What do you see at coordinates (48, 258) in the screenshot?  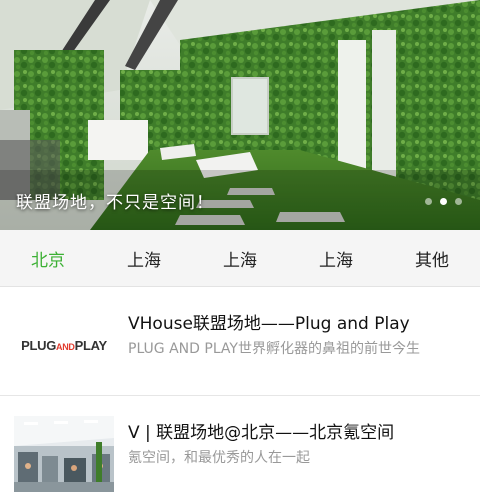 I see `tab-beijing: 北京` at bounding box center [48, 258].